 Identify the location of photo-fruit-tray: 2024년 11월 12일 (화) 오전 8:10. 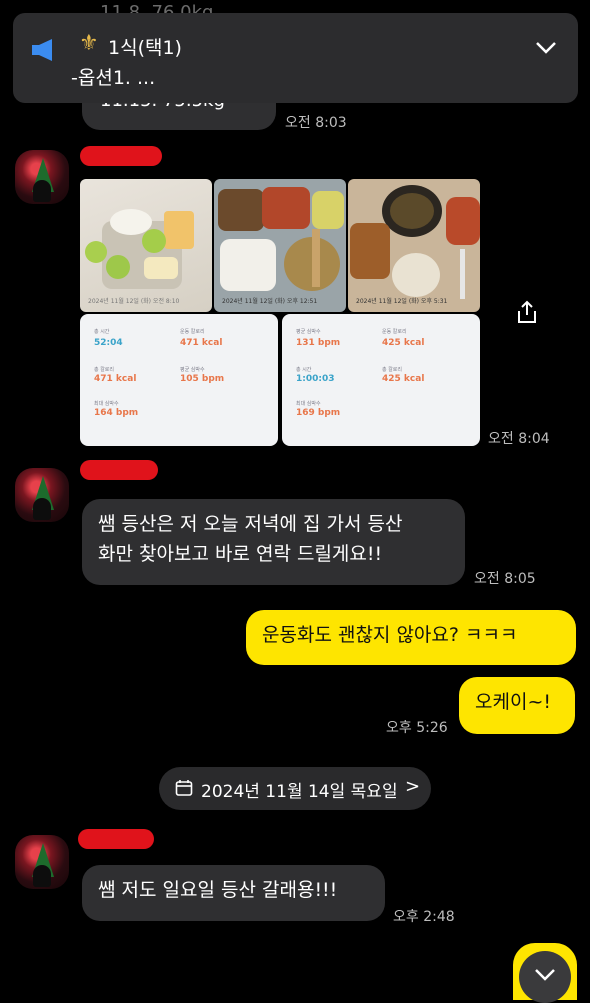
(146, 245).